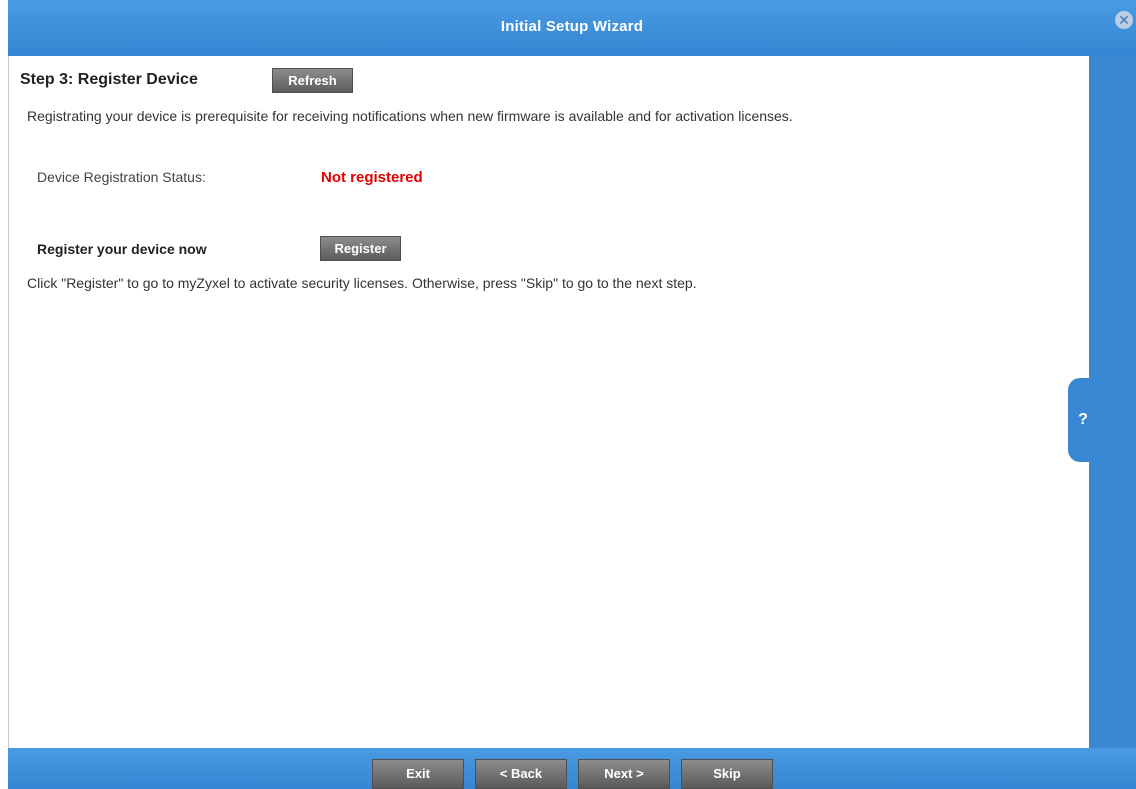  What do you see at coordinates (372, 177) in the screenshot?
I see `registration-status-value: Not registered` at bounding box center [372, 177].